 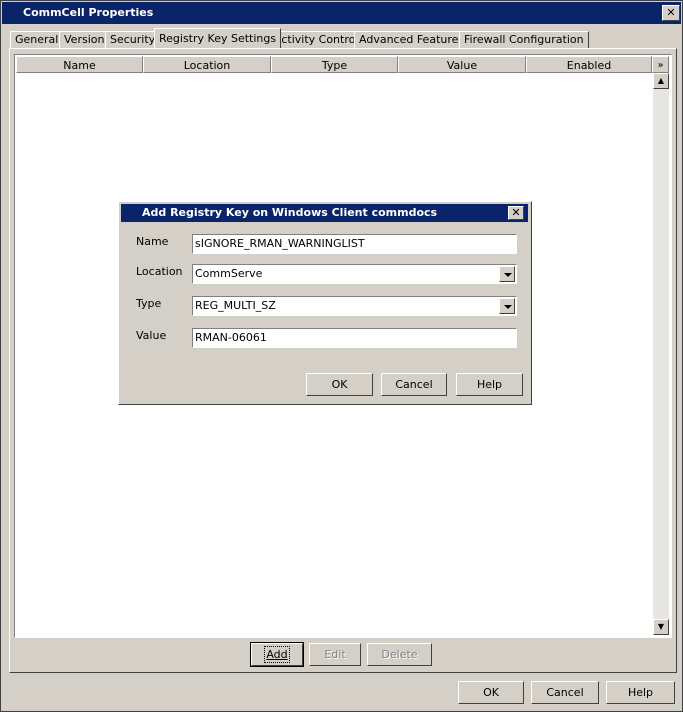 I want to click on title-bar: CommCell Properties ✕, so click(x=341, y=13).